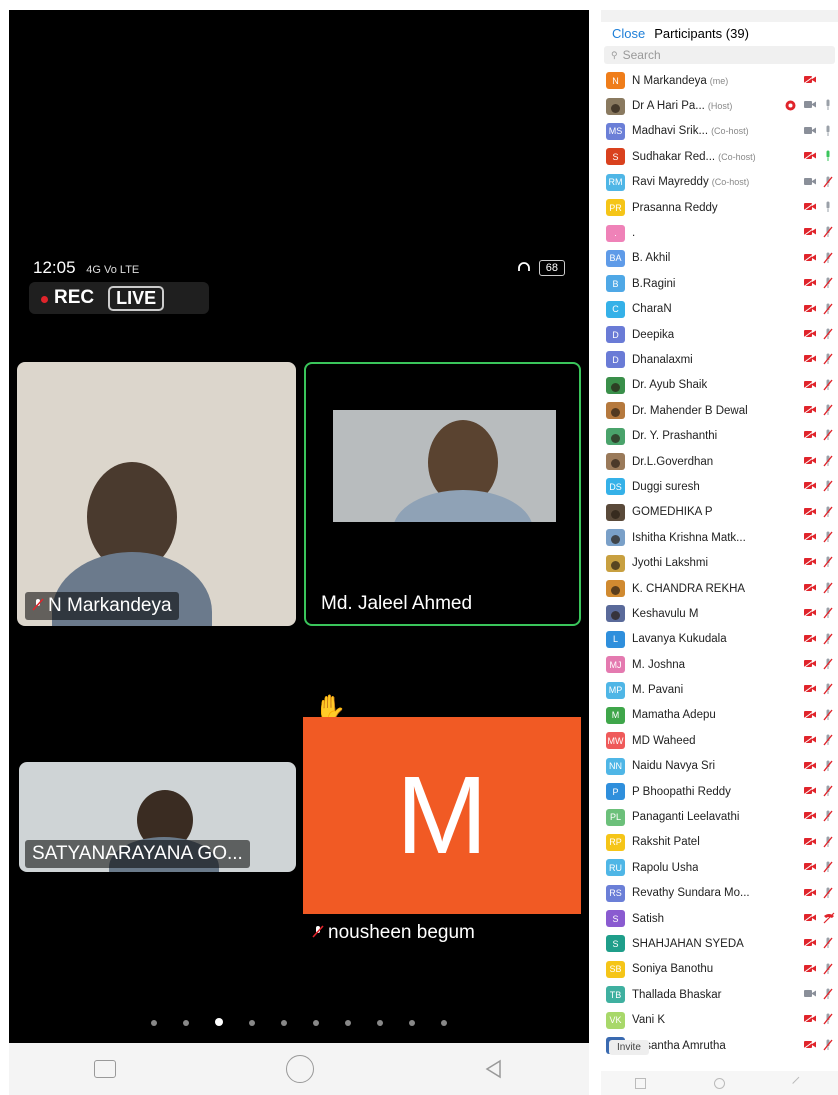 This screenshot has height=1095, width=838. I want to click on participant-row: L Lavanya Kukudala, so click(719, 639).